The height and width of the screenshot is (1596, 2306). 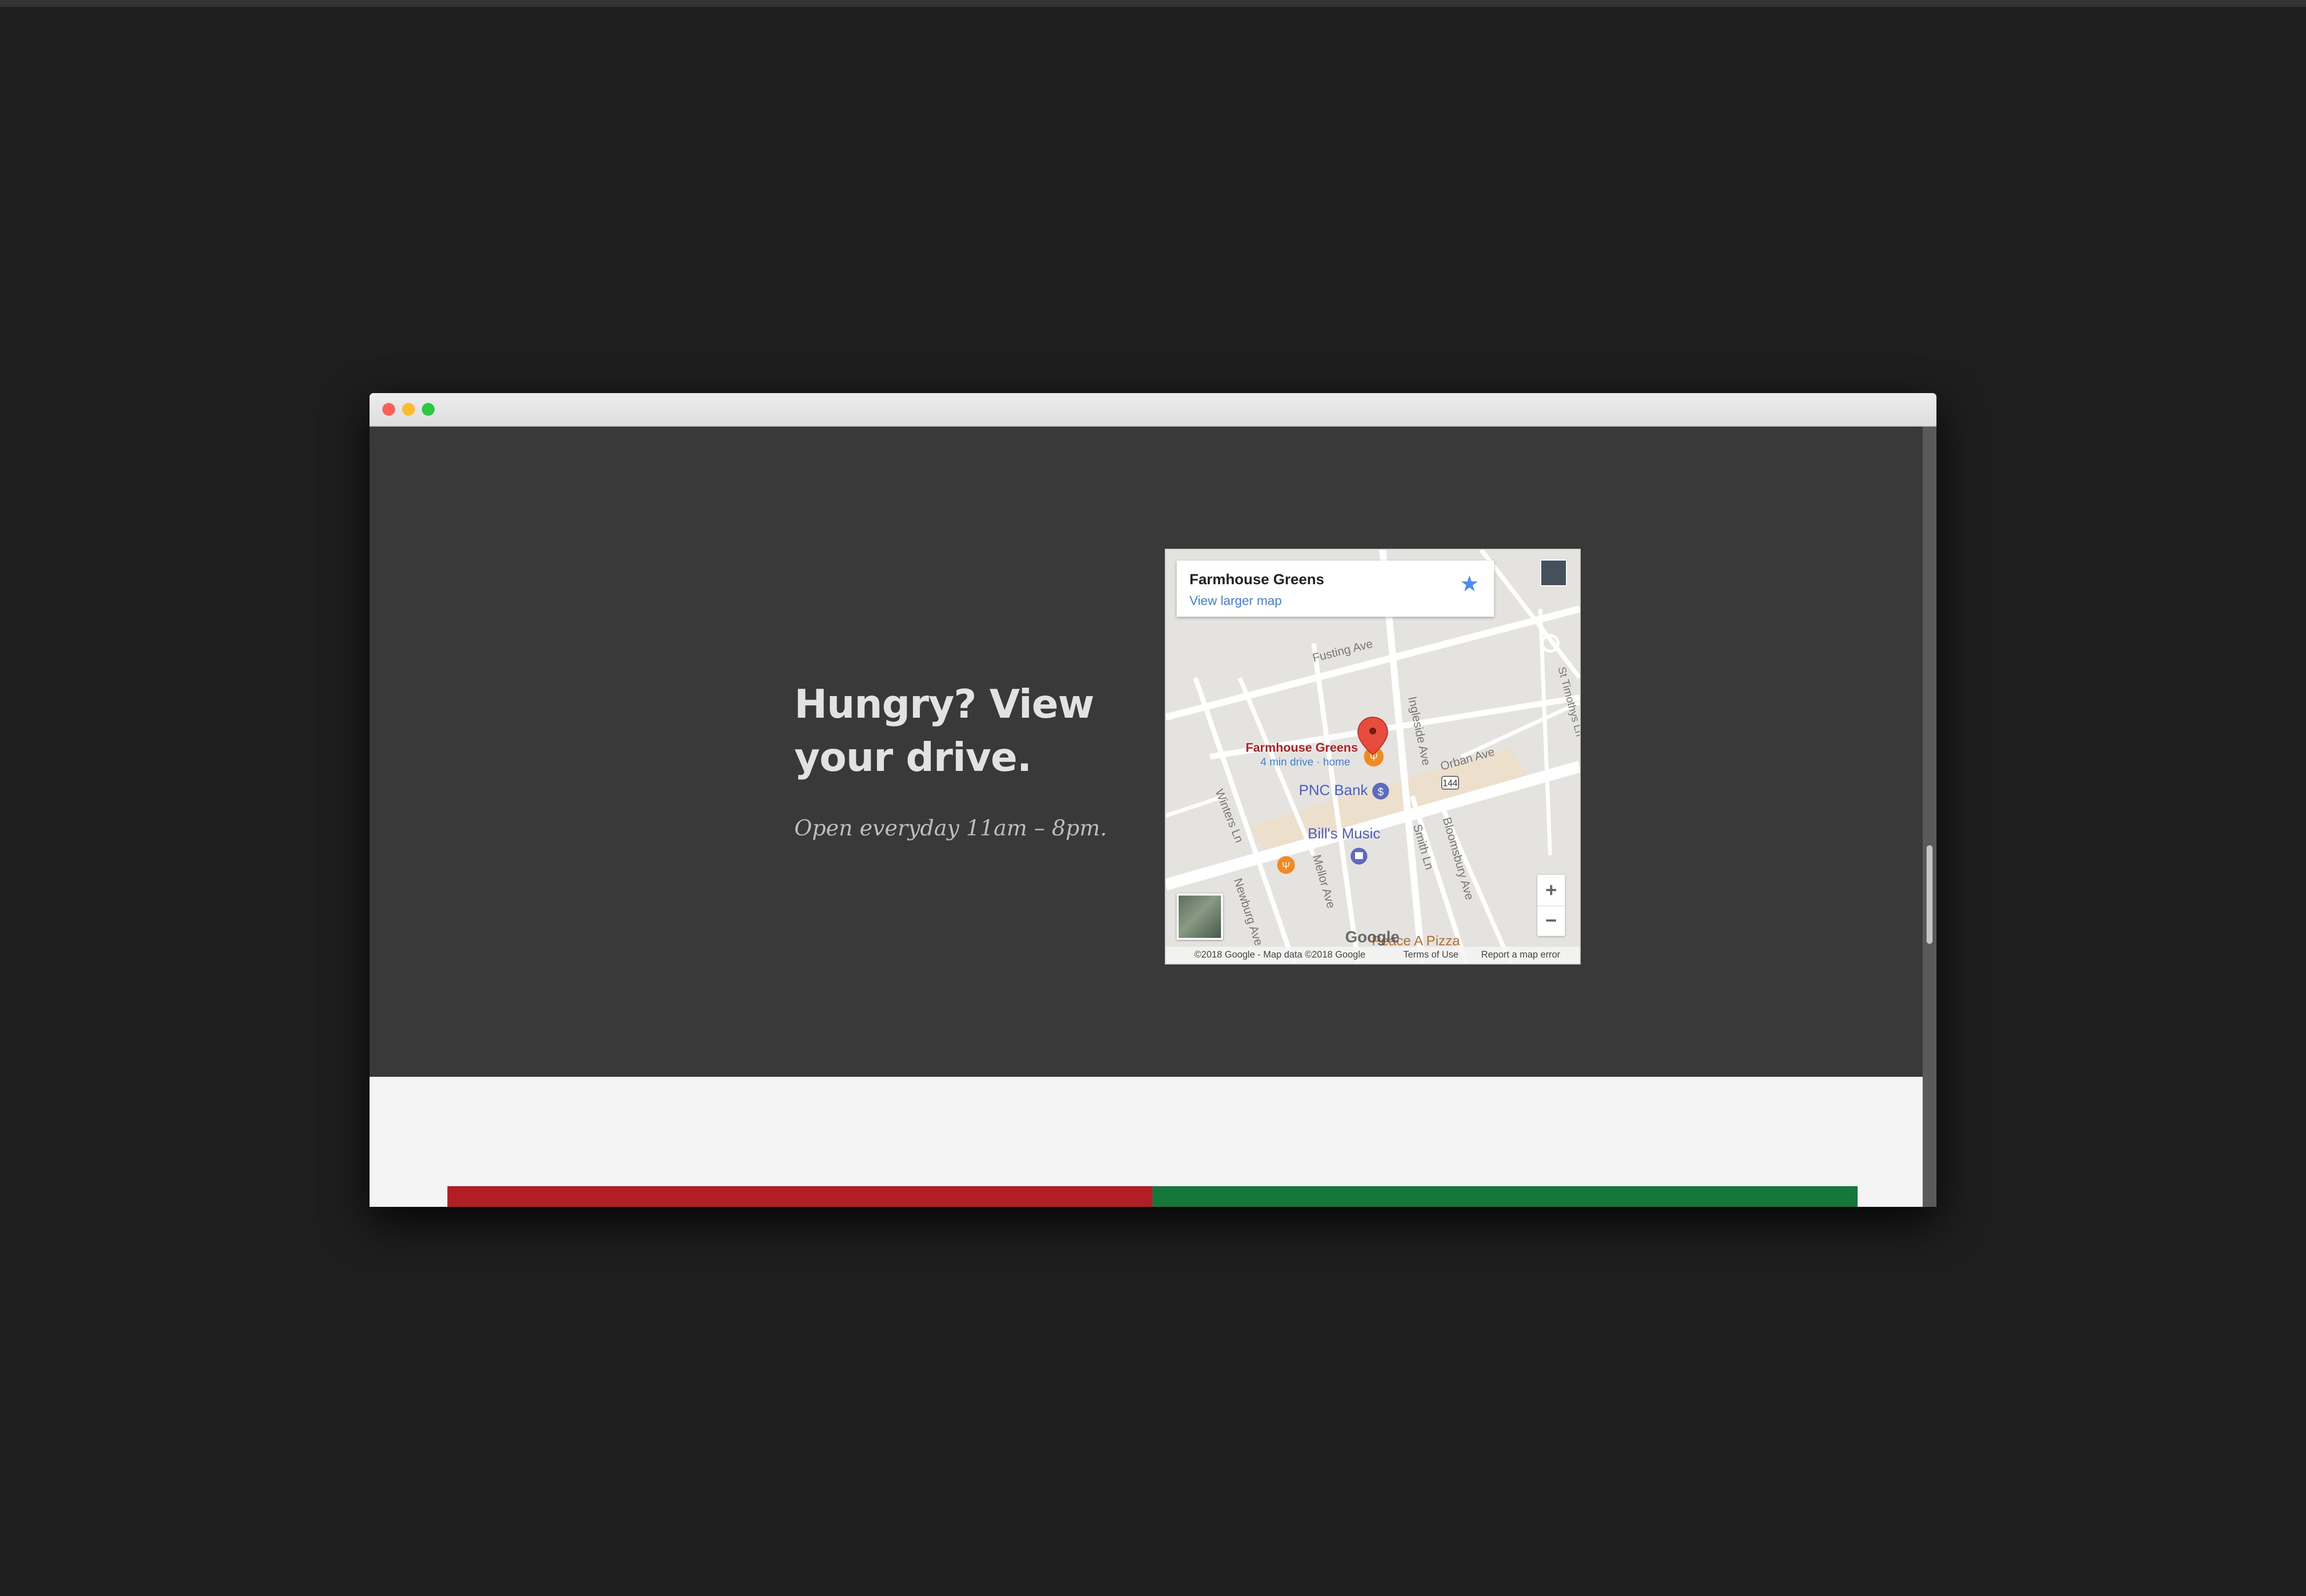 I want to click on location-pin-icon, so click(x=1373, y=736).